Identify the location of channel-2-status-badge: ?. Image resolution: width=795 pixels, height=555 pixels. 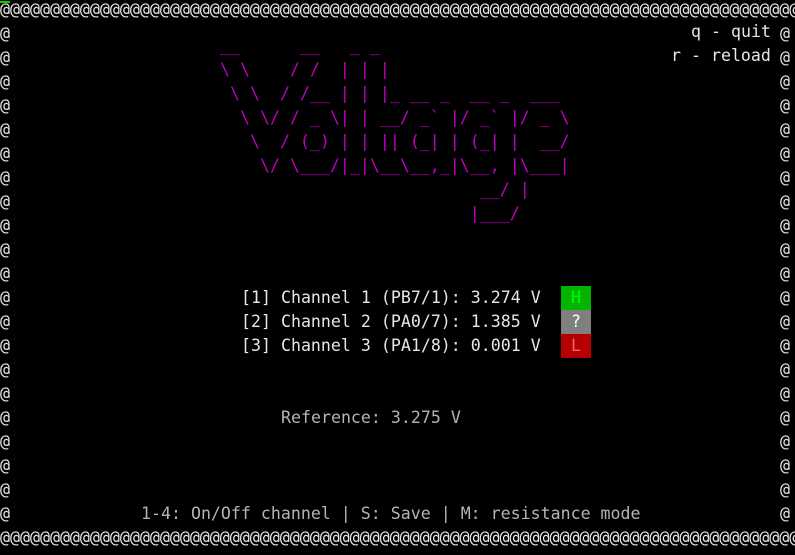
(576, 322).